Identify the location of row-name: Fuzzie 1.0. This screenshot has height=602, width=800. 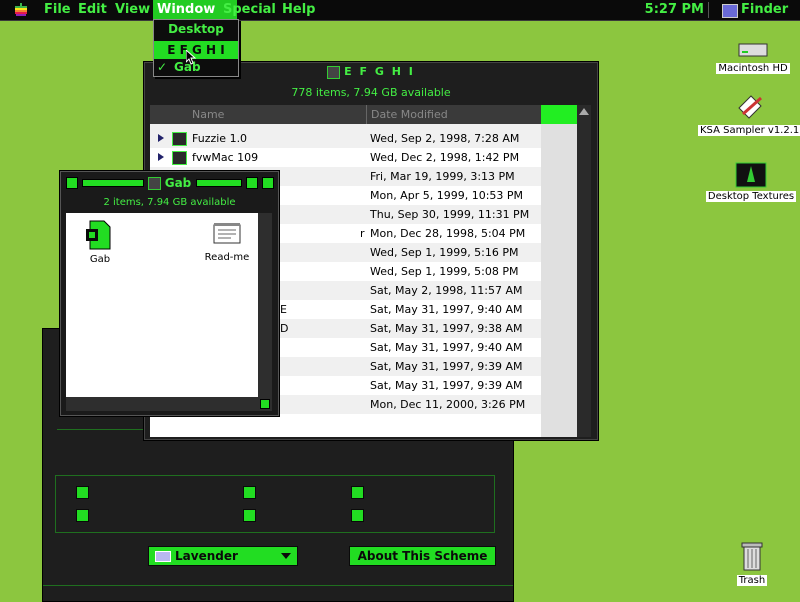
(220, 138).